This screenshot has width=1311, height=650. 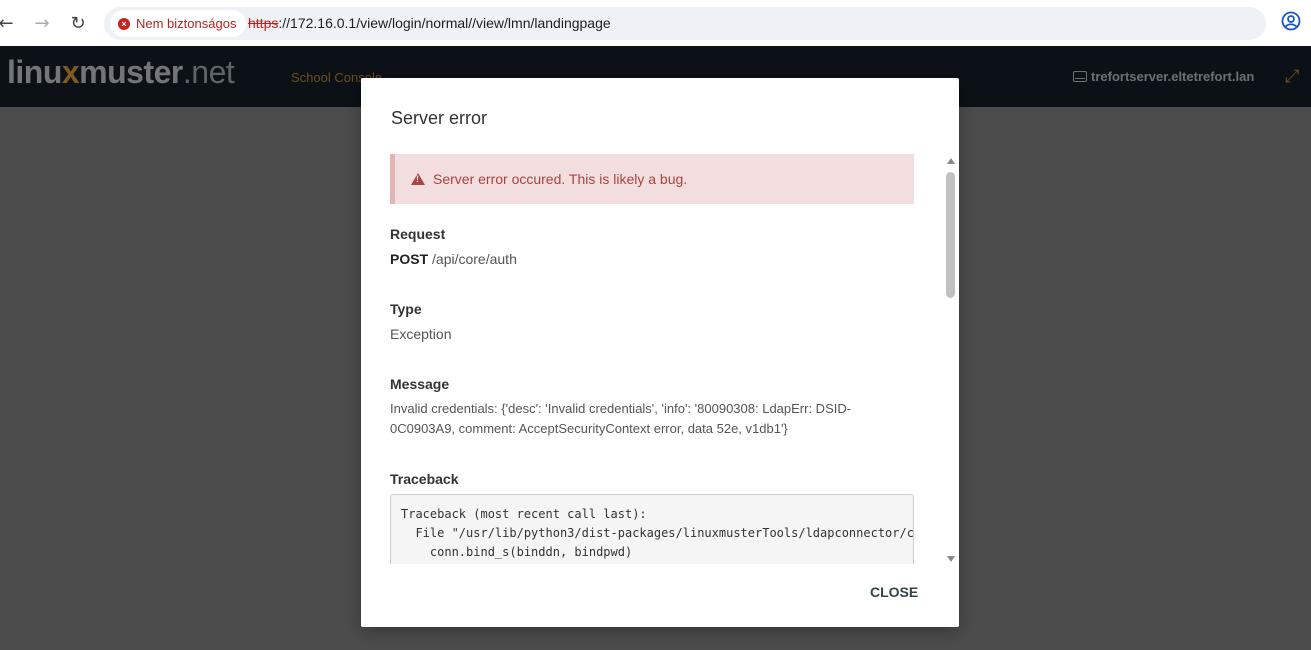 What do you see at coordinates (472, 259) in the screenshot?
I see `request-path: /api/core/auth` at bounding box center [472, 259].